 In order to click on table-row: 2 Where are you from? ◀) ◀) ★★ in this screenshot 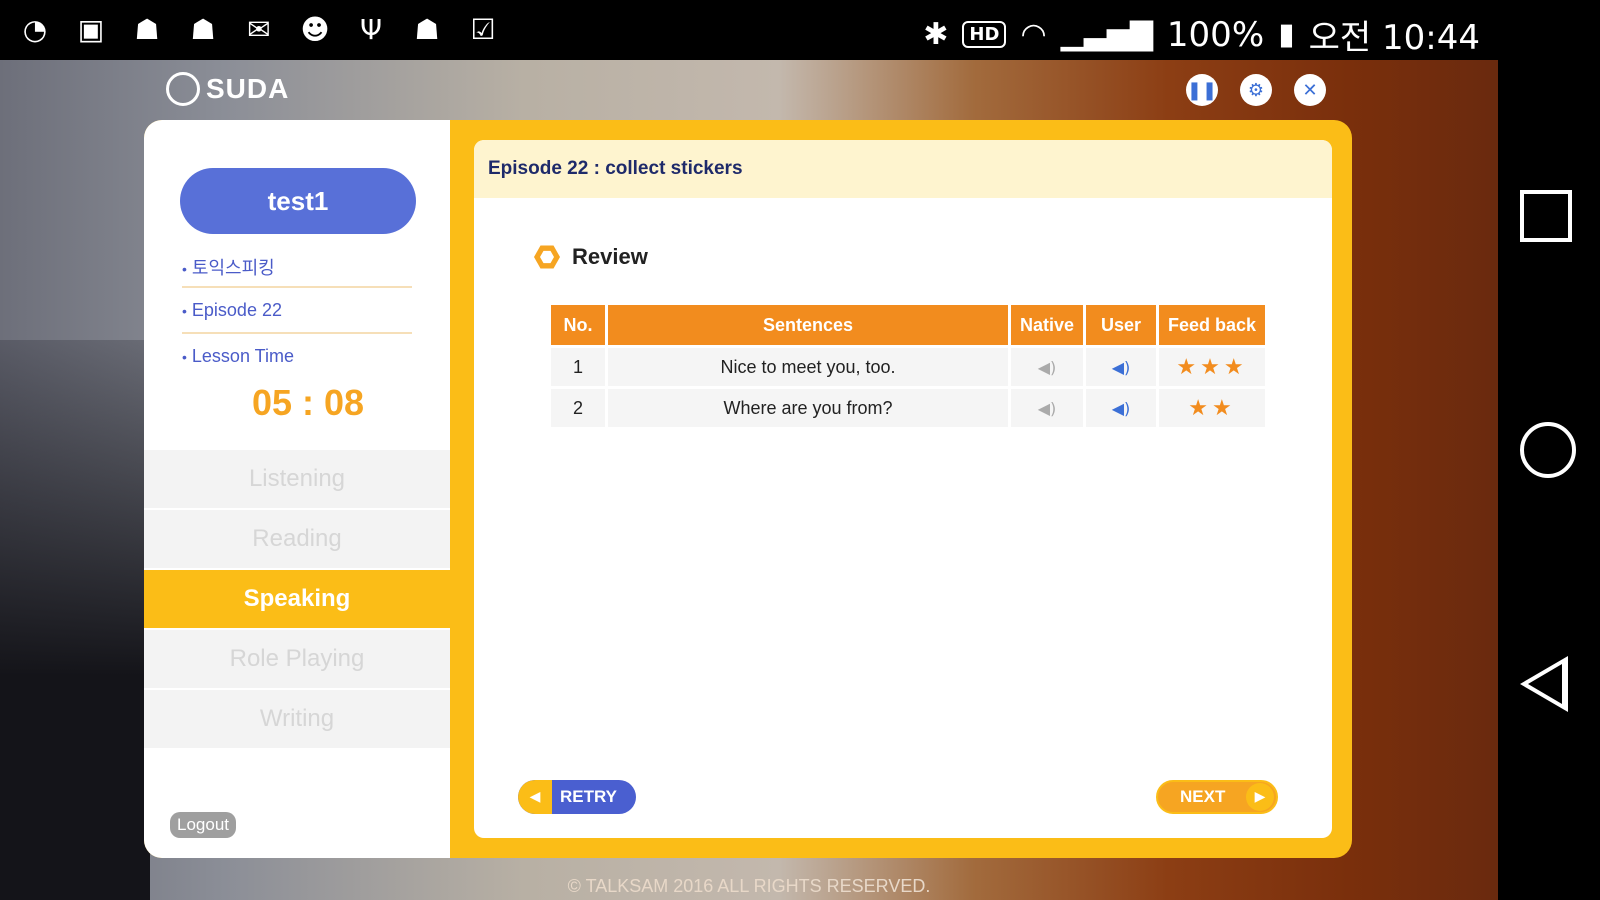, I will do `click(908, 408)`.